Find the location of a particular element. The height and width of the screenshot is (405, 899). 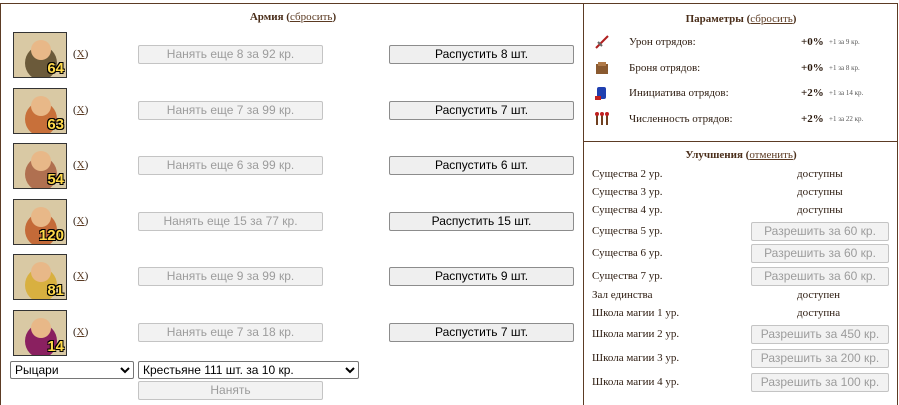

param-name: Инициатива отрядов: is located at coordinates (679, 93).